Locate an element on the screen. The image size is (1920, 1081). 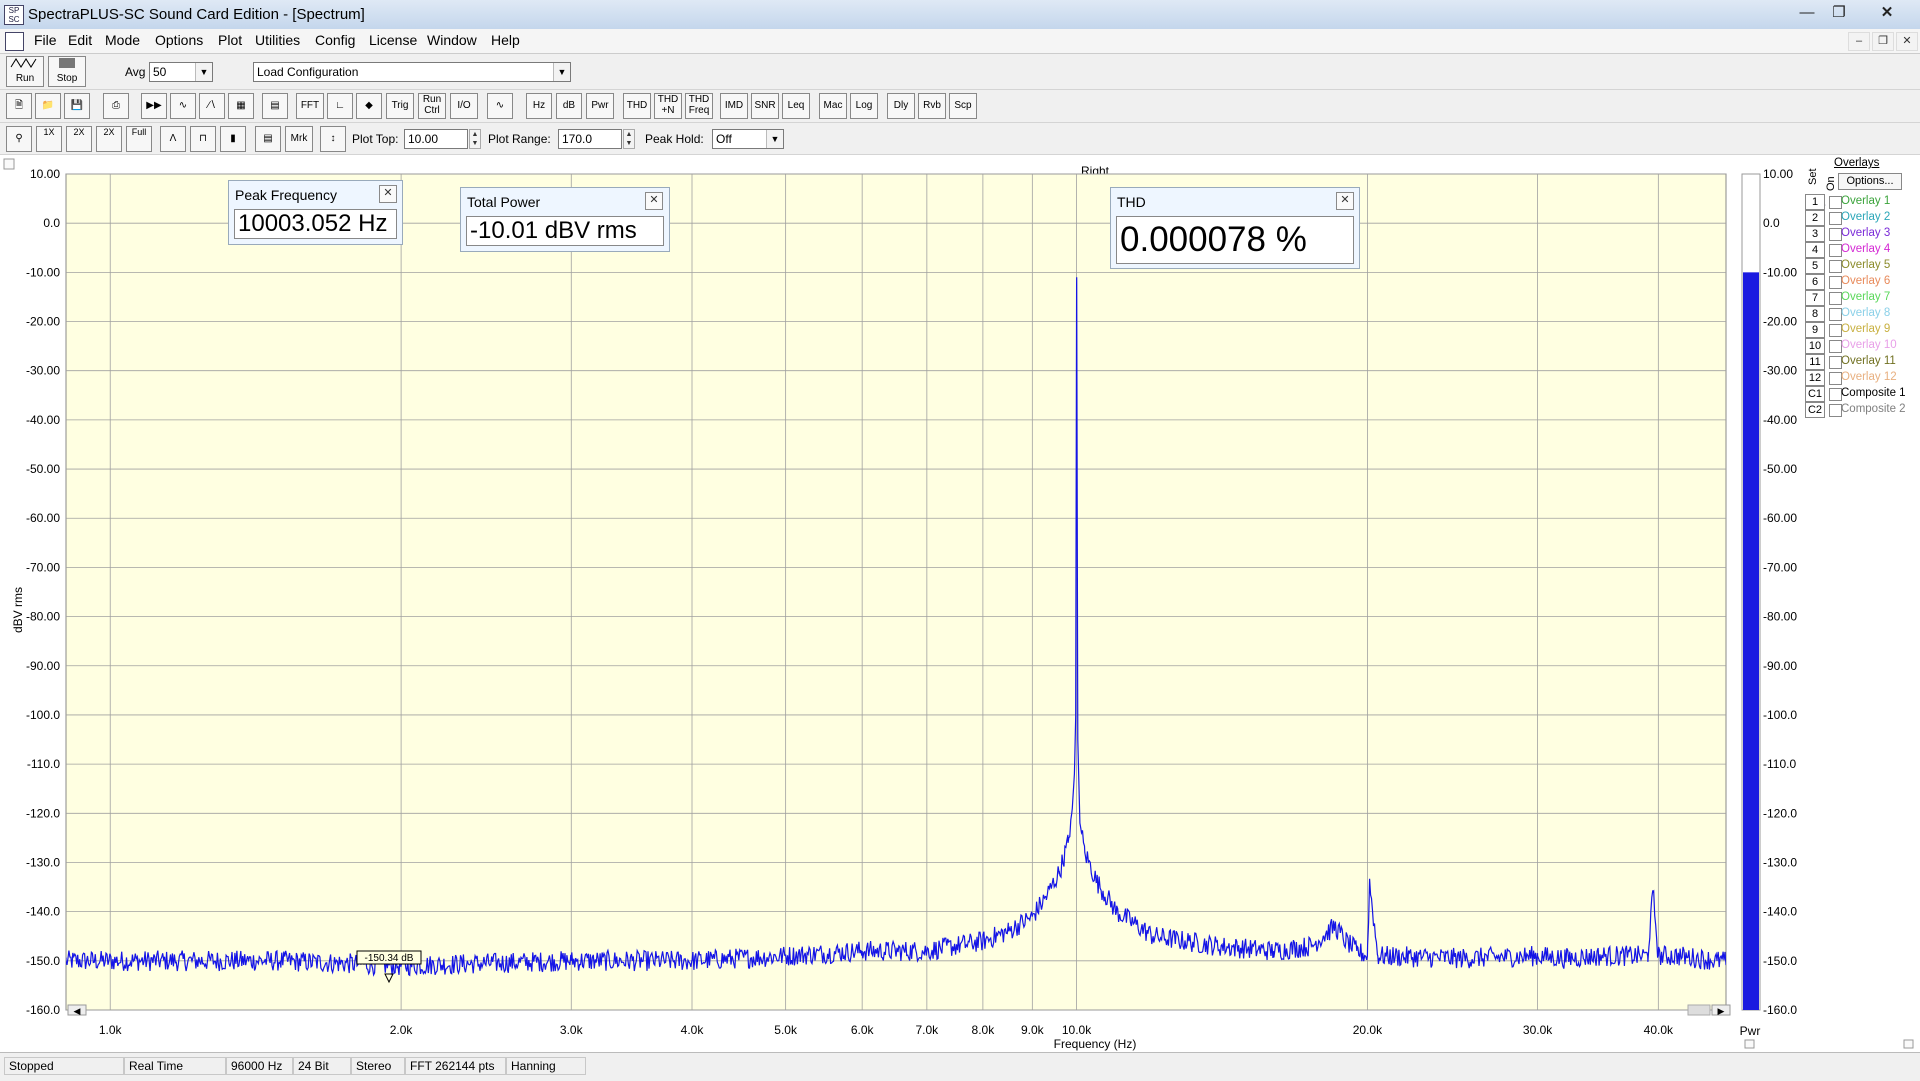
save-icon: 💾 is located at coordinates (77, 106).